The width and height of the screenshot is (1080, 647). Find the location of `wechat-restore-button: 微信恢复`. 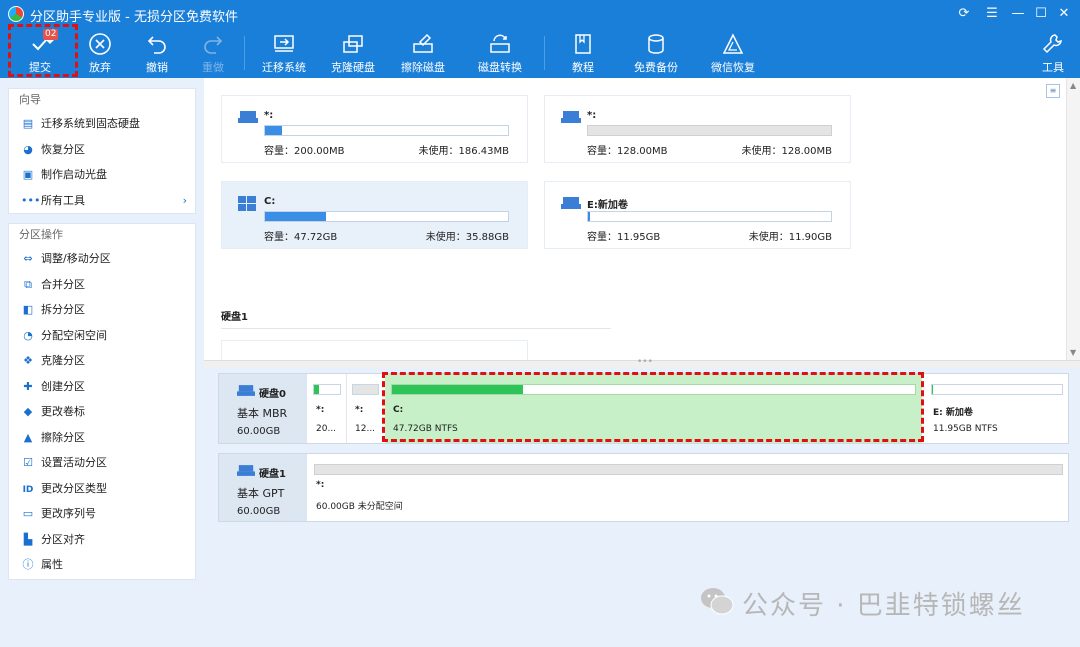

wechat-restore-button: 微信恢复 is located at coordinates (733, 53).